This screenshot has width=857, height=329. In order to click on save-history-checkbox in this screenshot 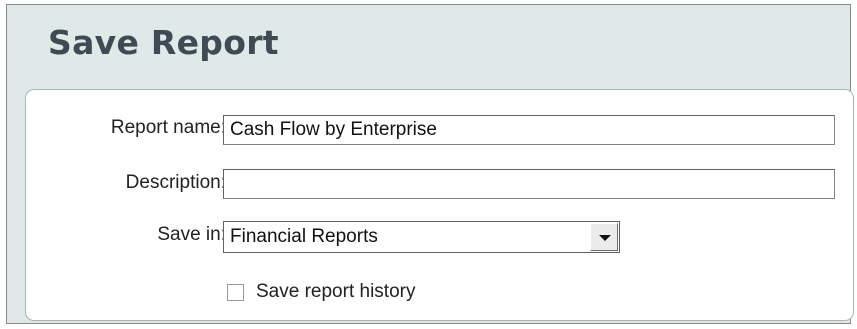, I will do `click(235, 292)`.